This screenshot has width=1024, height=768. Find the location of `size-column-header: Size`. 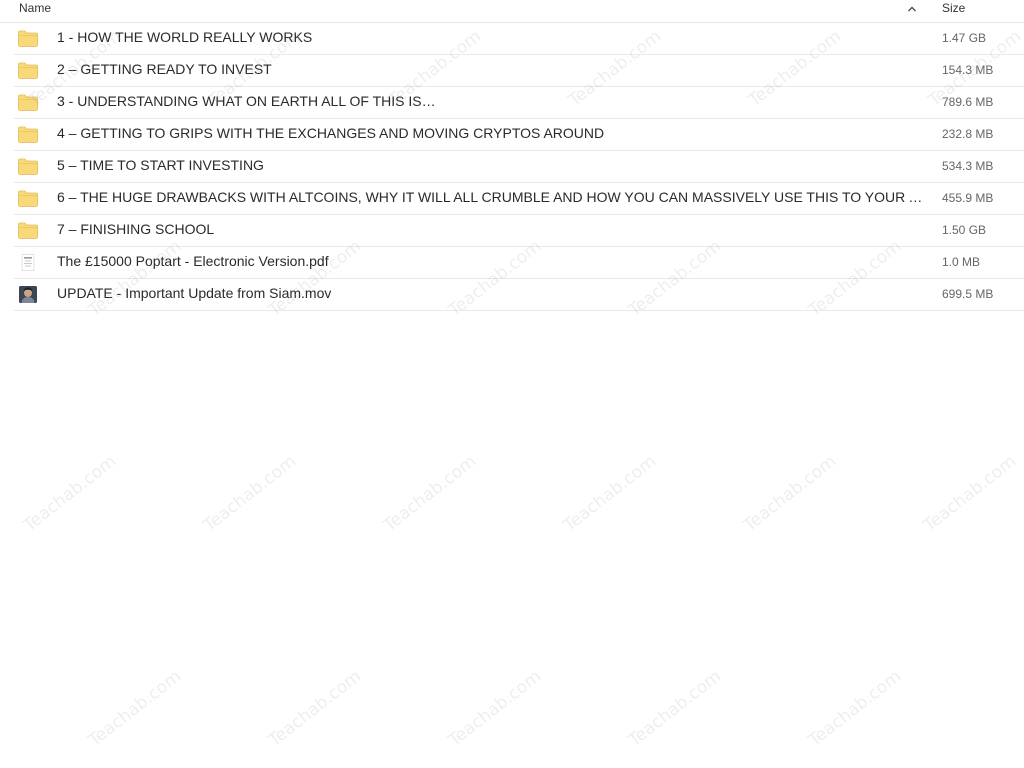

size-column-header: Size is located at coordinates (953, 8).